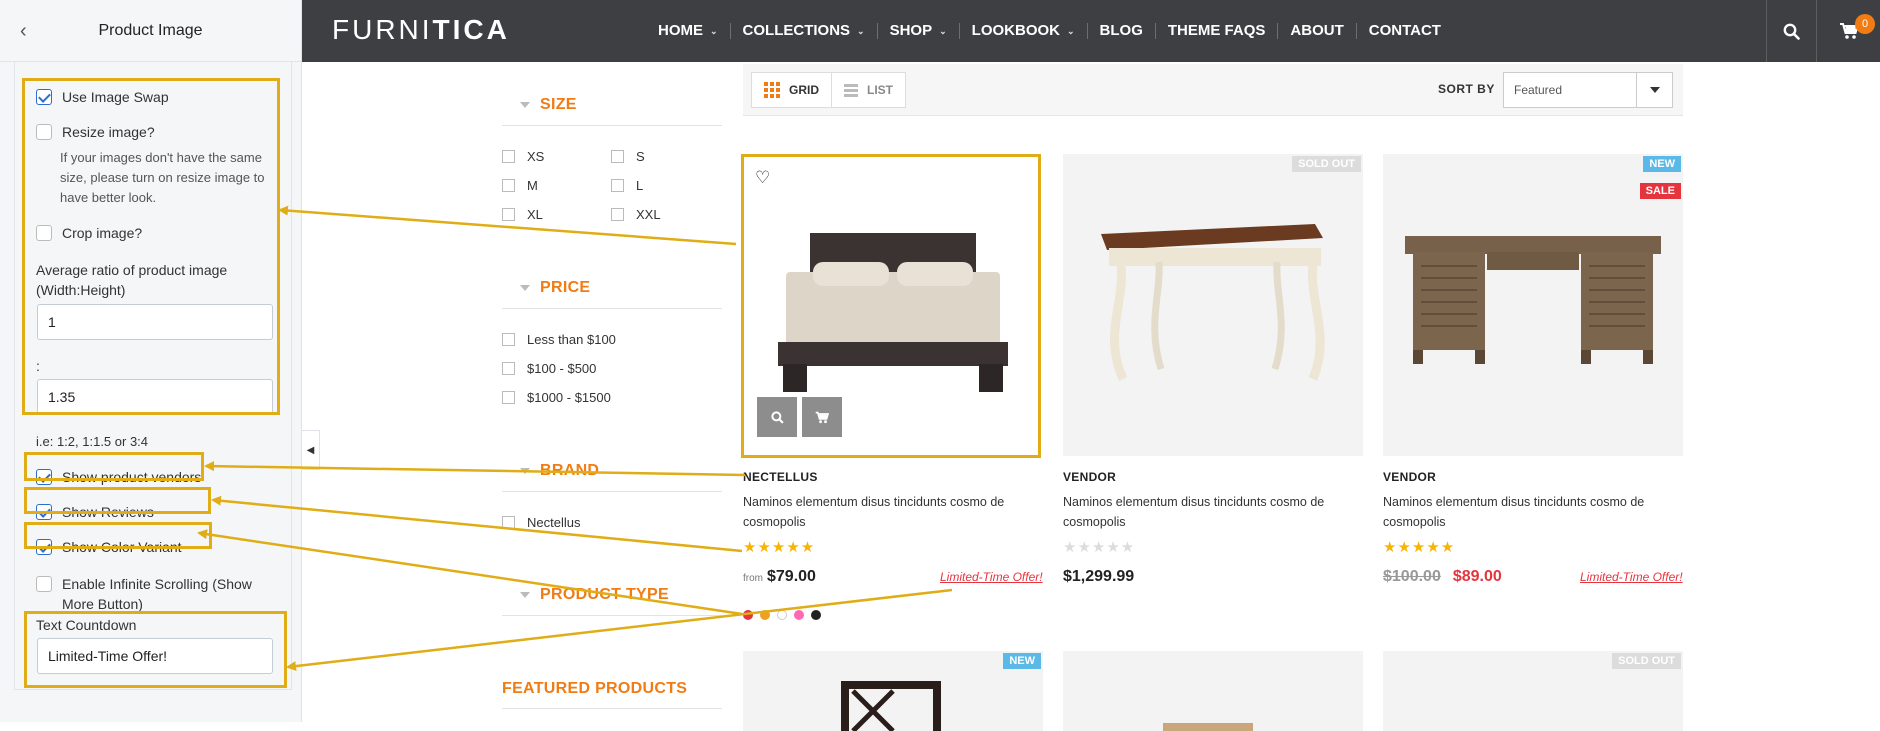  Describe the element at coordinates (640, 156) in the screenshot. I see `filter-size-label: S` at that location.